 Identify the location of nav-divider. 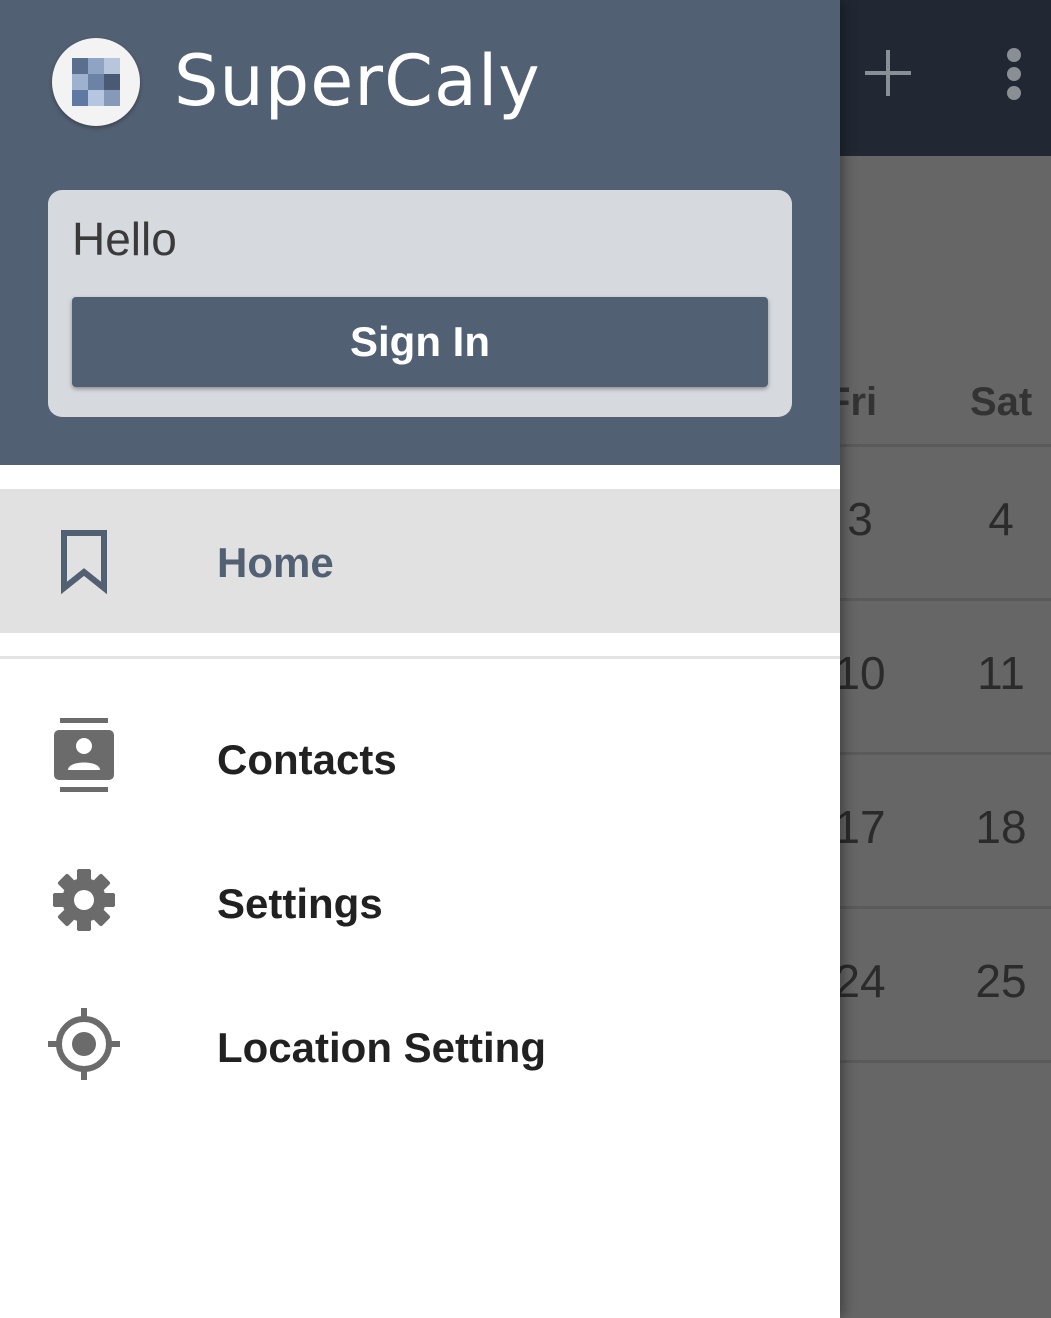
(420, 657).